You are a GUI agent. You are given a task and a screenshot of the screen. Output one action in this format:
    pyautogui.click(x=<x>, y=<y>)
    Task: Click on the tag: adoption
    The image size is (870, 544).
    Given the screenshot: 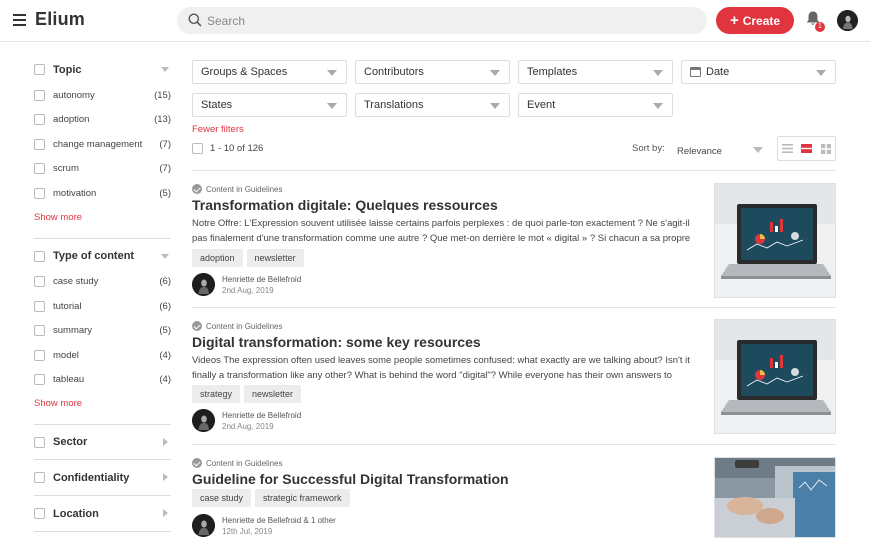 What is the action you would take?
    pyautogui.click(x=217, y=258)
    